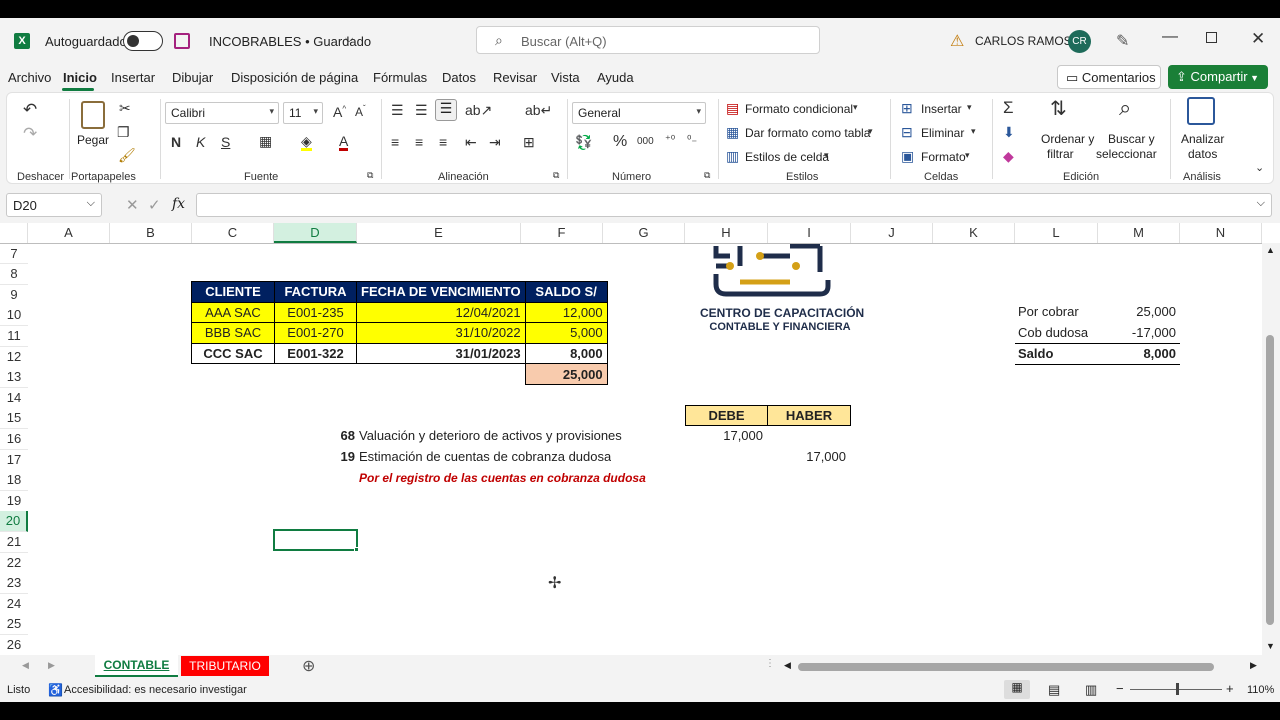 This screenshot has height=720, width=1280. I want to click on search-box: ⌕ Buscar (Alt+Q), so click(648, 40).